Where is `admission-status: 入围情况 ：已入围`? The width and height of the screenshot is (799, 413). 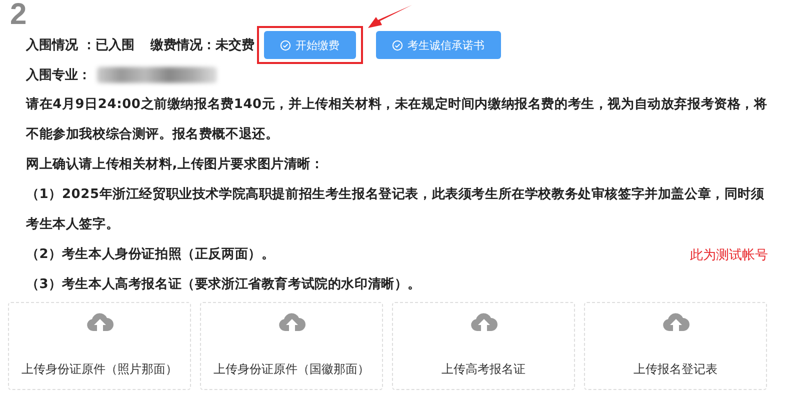
admission-status: 入围情况 ：已入围 is located at coordinates (80, 45).